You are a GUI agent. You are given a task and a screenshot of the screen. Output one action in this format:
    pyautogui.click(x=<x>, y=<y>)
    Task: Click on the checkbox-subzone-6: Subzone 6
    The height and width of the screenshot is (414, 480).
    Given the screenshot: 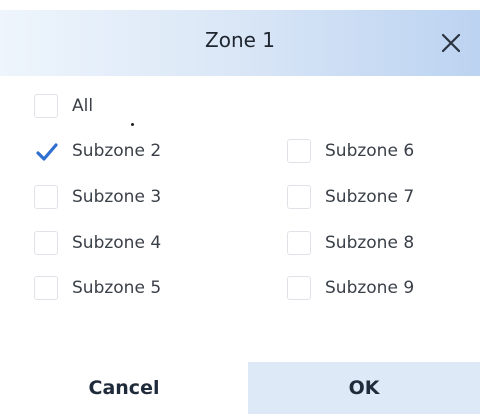 What is the action you would take?
    pyautogui.click(x=350, y=151)
    